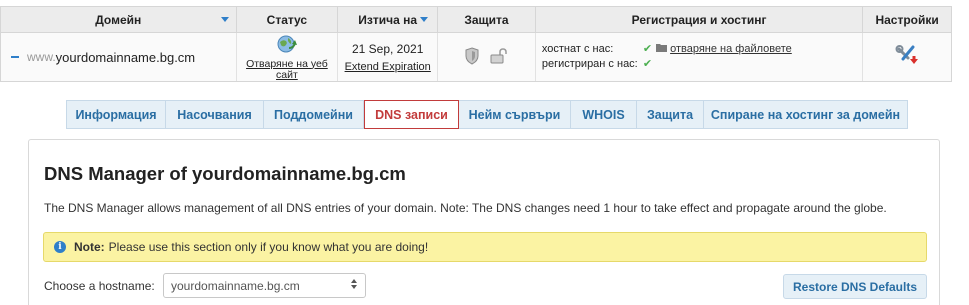  What do you see at coordinates (235, 285) in the screenshot?
I see `hostname-value: yourdomainname.bg.cm` at bounding box center [235, 285].